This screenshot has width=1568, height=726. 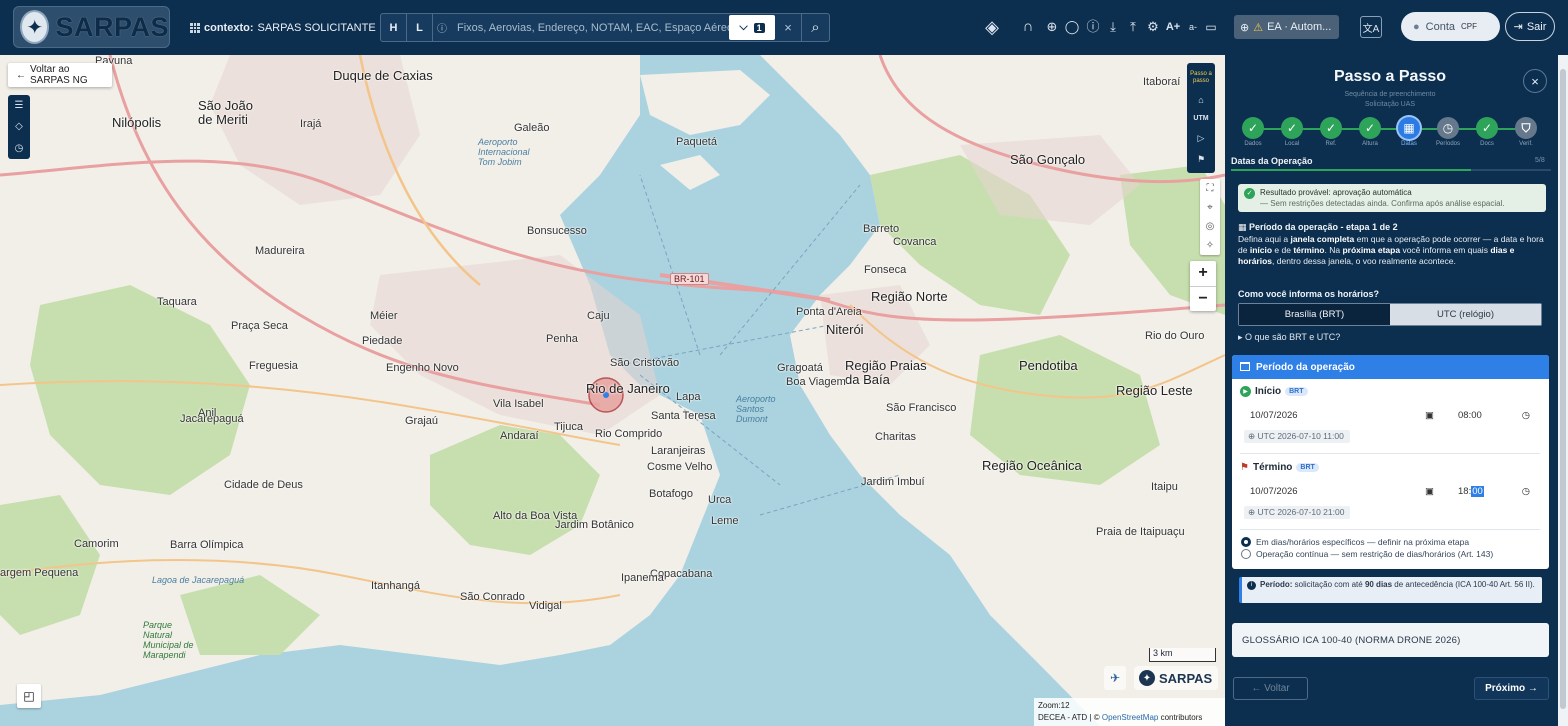 I want to click on logout-icon: ⇥, so click(x=1518, y=27).